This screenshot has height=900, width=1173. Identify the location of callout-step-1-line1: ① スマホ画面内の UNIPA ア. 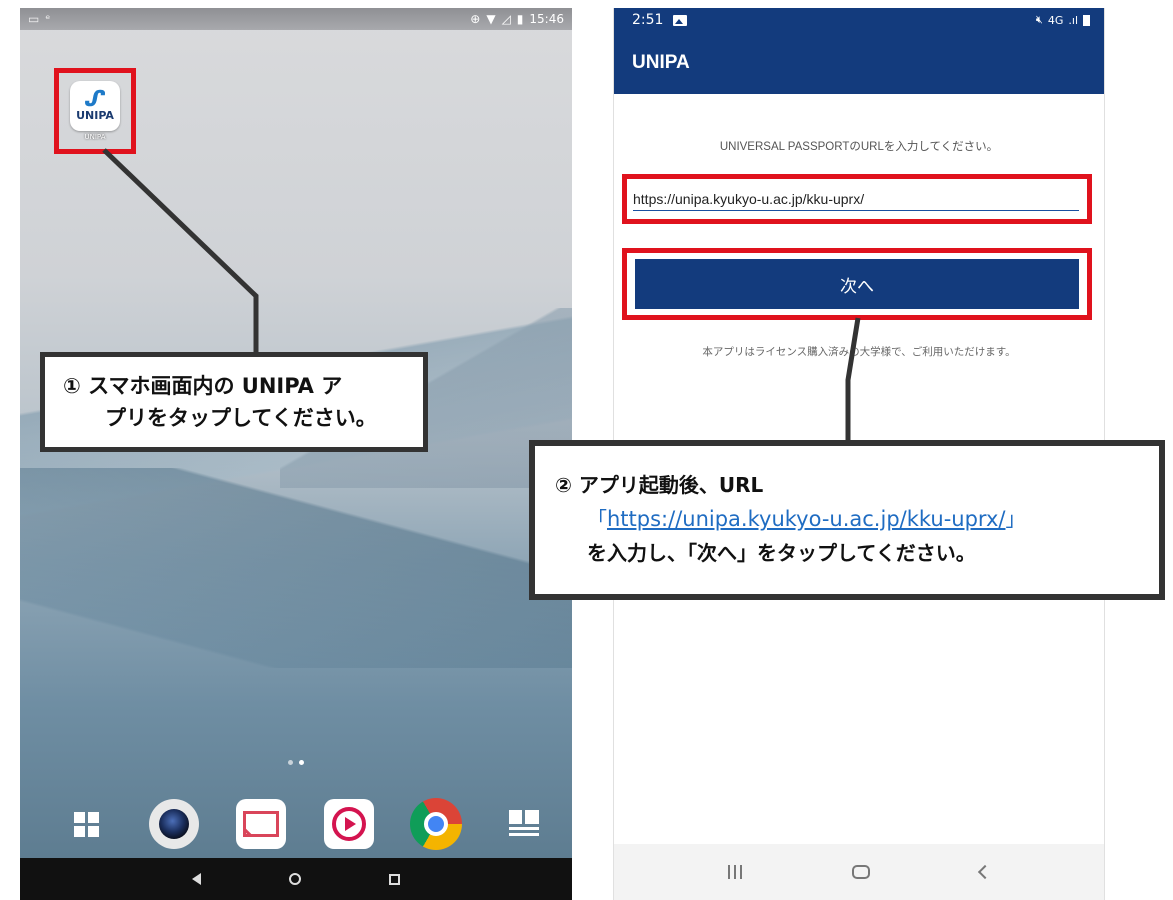
(203, 386).